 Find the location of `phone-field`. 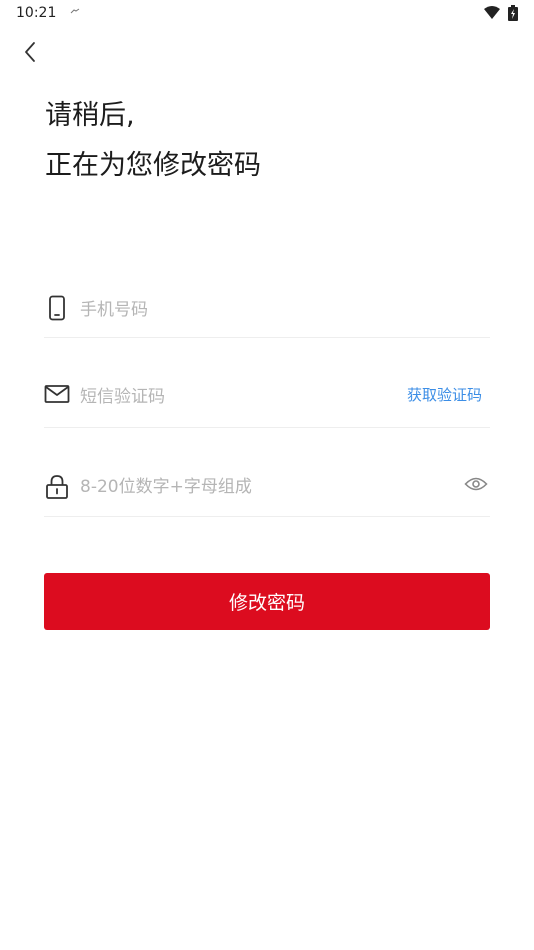

phone-field is located at coordinates (267, 310).